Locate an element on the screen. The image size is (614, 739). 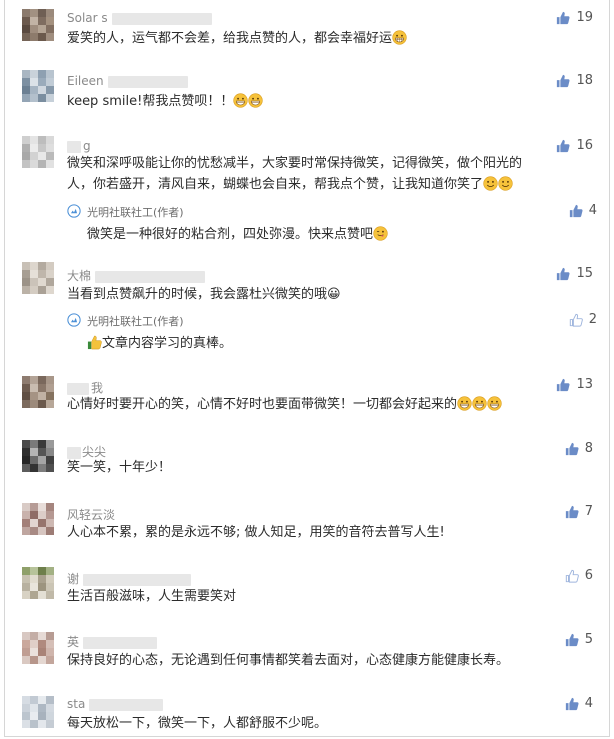
comment-text: 人，你若盛开，清风自来，蝴蝶也会自来，帮我点个赞，让我知道你笑了 is located at coordinates (290, 184).